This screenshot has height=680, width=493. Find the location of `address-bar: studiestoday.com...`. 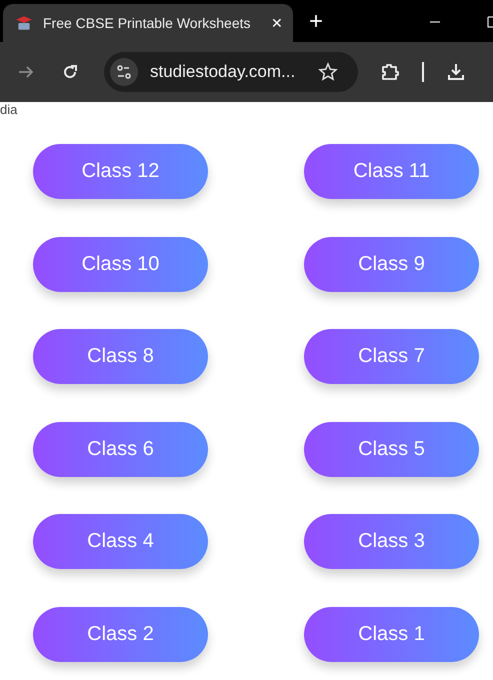

address-bar: studiestoday.com... is located at coordinates (231, 72).